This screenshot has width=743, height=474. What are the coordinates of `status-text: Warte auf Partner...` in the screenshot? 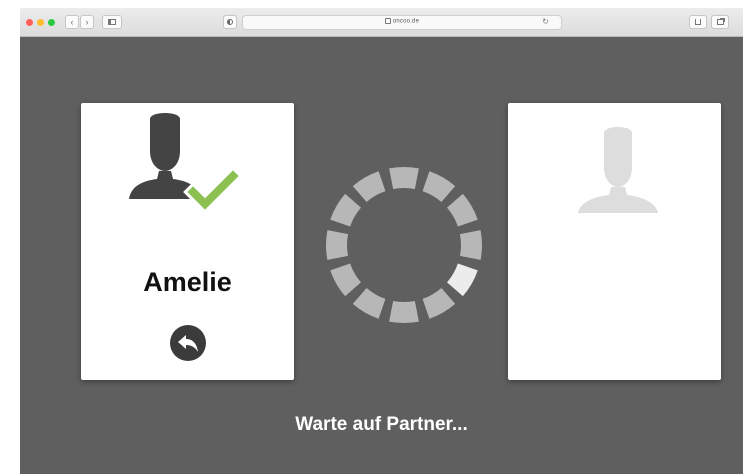 It's located at (381, 424).